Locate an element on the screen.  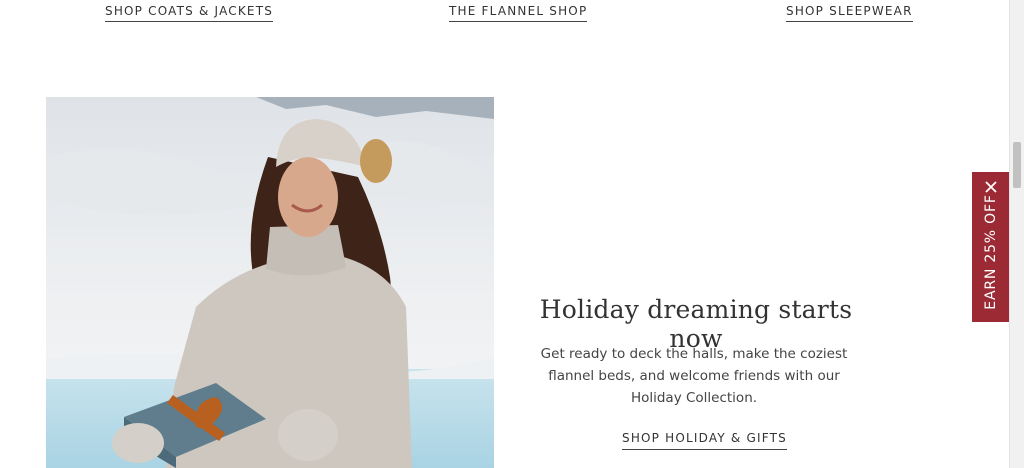
earn-discount-tab: EARN 25% OFF is located at coordinates (991, 247).